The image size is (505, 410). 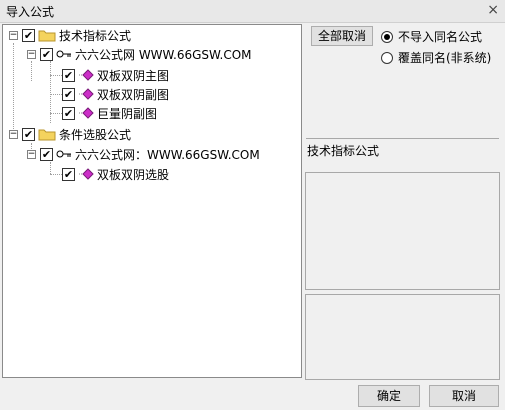 I want to click on node-label: 双板双阴选股, so click(x=133, y=174).